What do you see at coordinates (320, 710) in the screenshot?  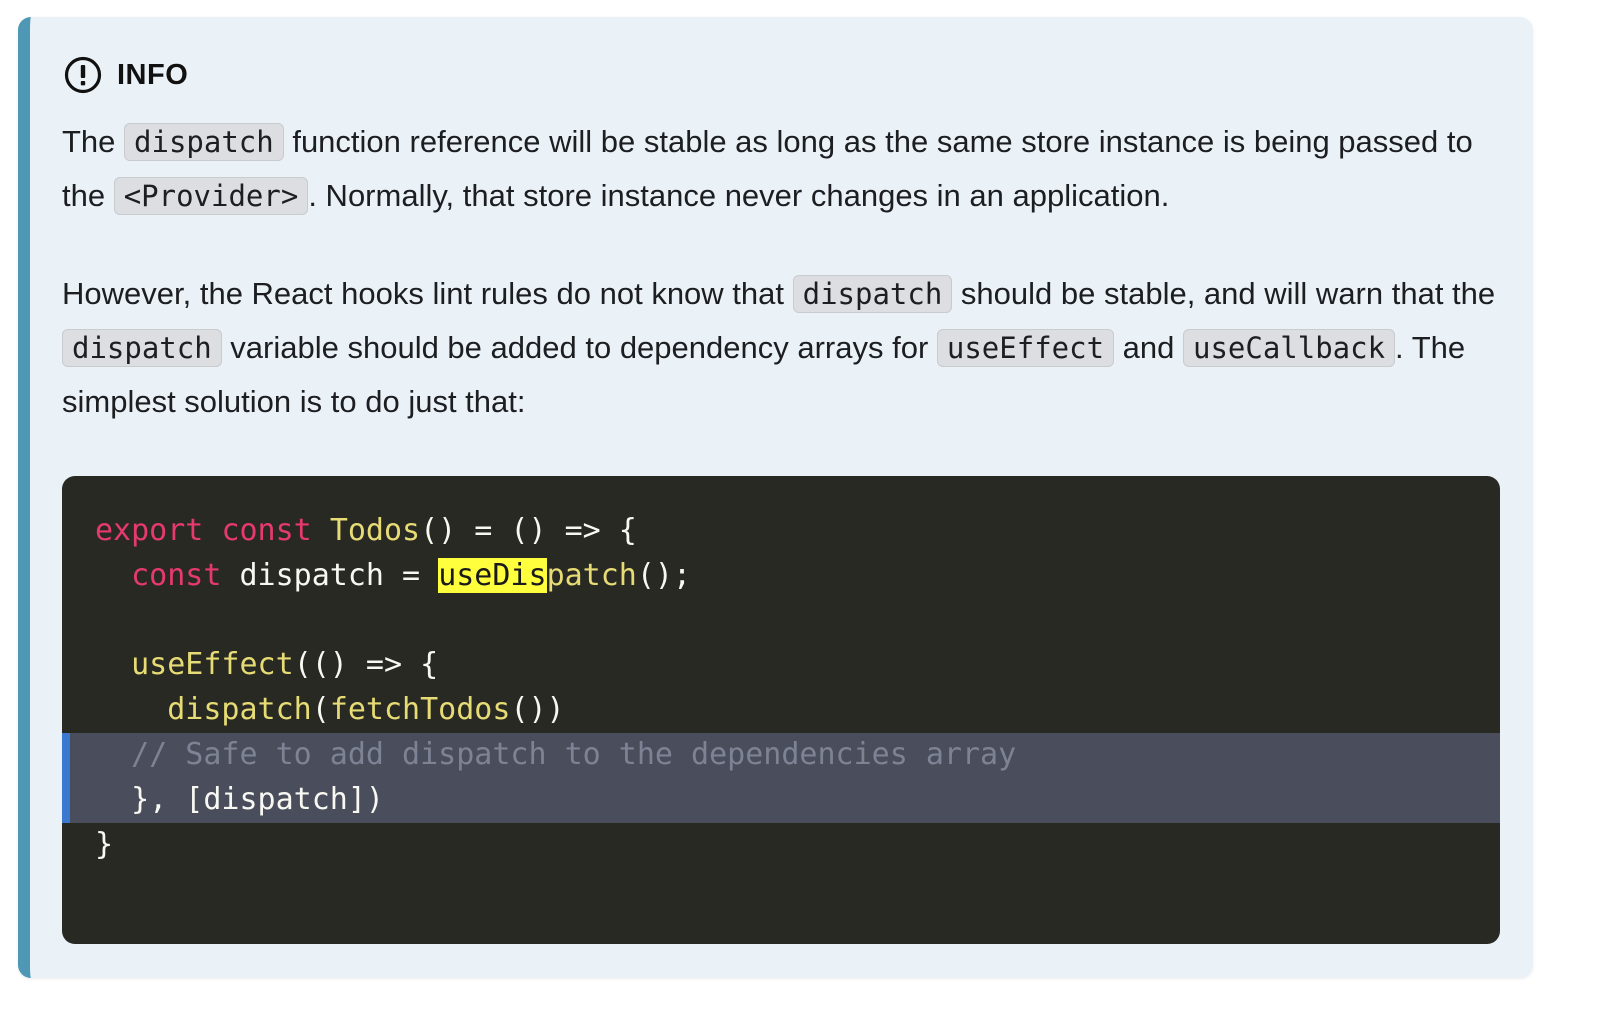 I see `code-token: (` at bounding box center [320, 710].